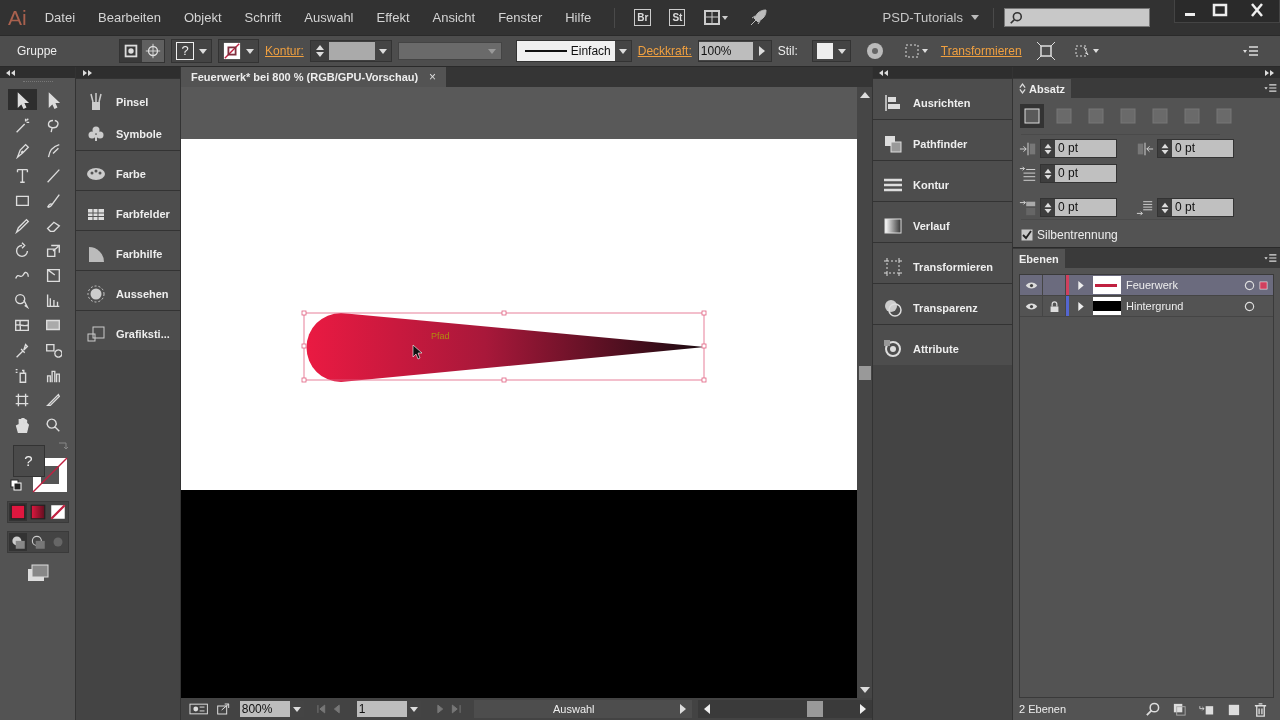 The image size is (1280, 720). I want to click on app-logo: Ai, so click(17, 17).